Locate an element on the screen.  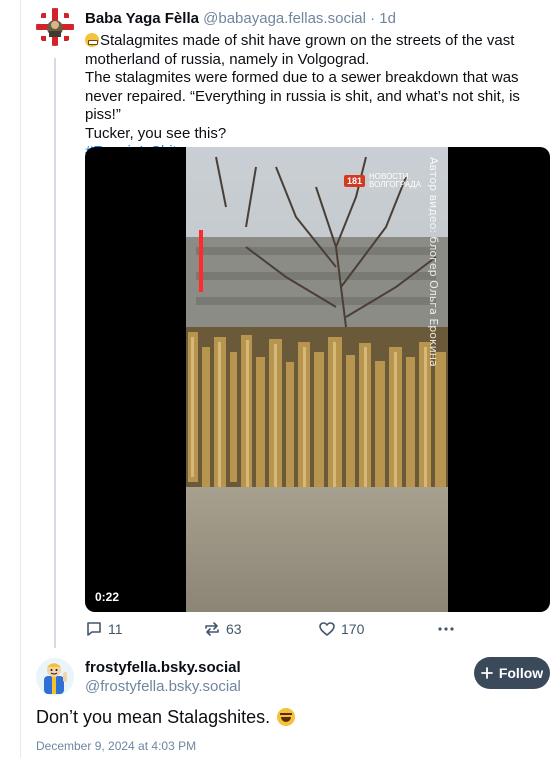
reply-timestamp: December 9, 2024 at 4:03 PM is located at coordinates (116, 746).